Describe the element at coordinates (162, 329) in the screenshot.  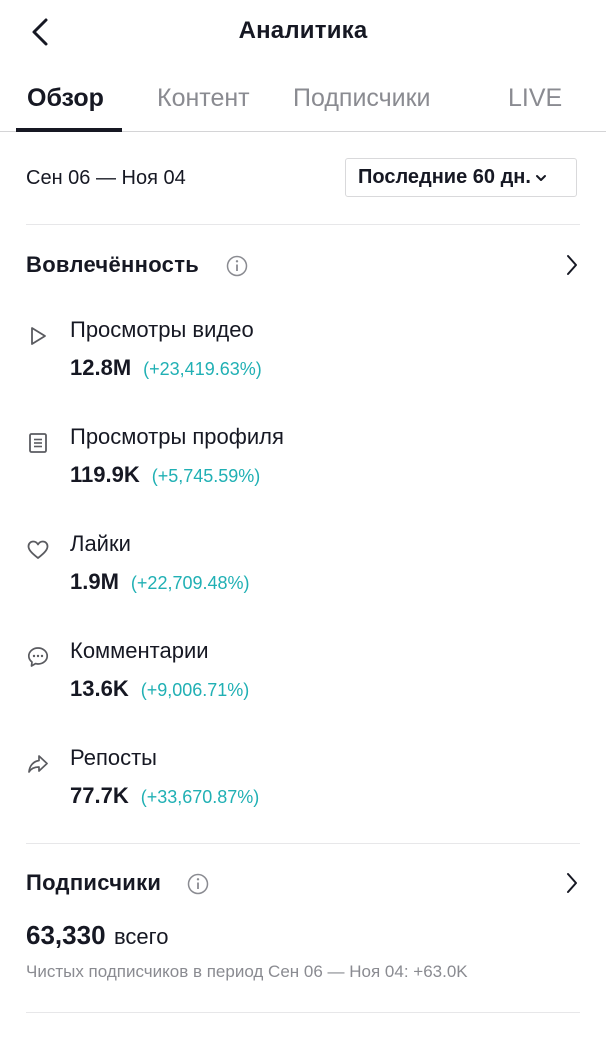
I see `metric-label: Просмотры видео` at that location.